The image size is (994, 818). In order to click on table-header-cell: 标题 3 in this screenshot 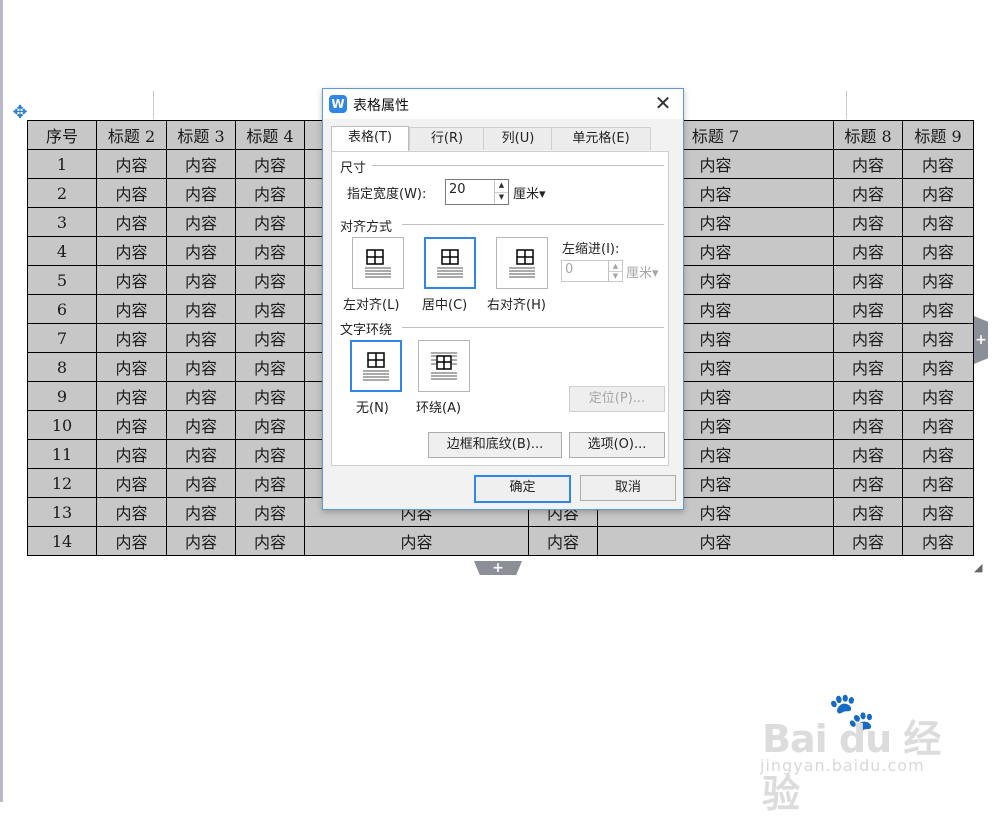, I will do `click(201, 135)`.